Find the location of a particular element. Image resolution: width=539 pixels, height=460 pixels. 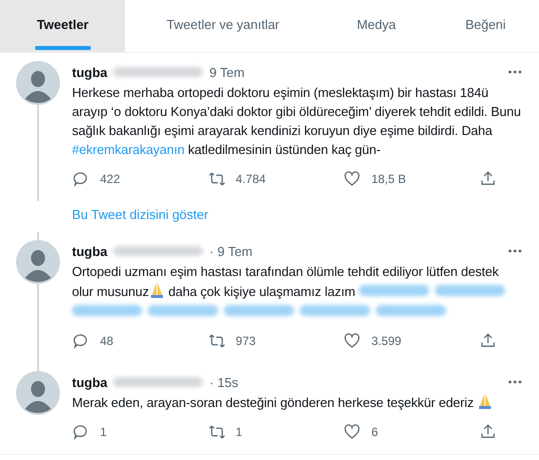

like-count: 6 is located at coordinates (374, 432).